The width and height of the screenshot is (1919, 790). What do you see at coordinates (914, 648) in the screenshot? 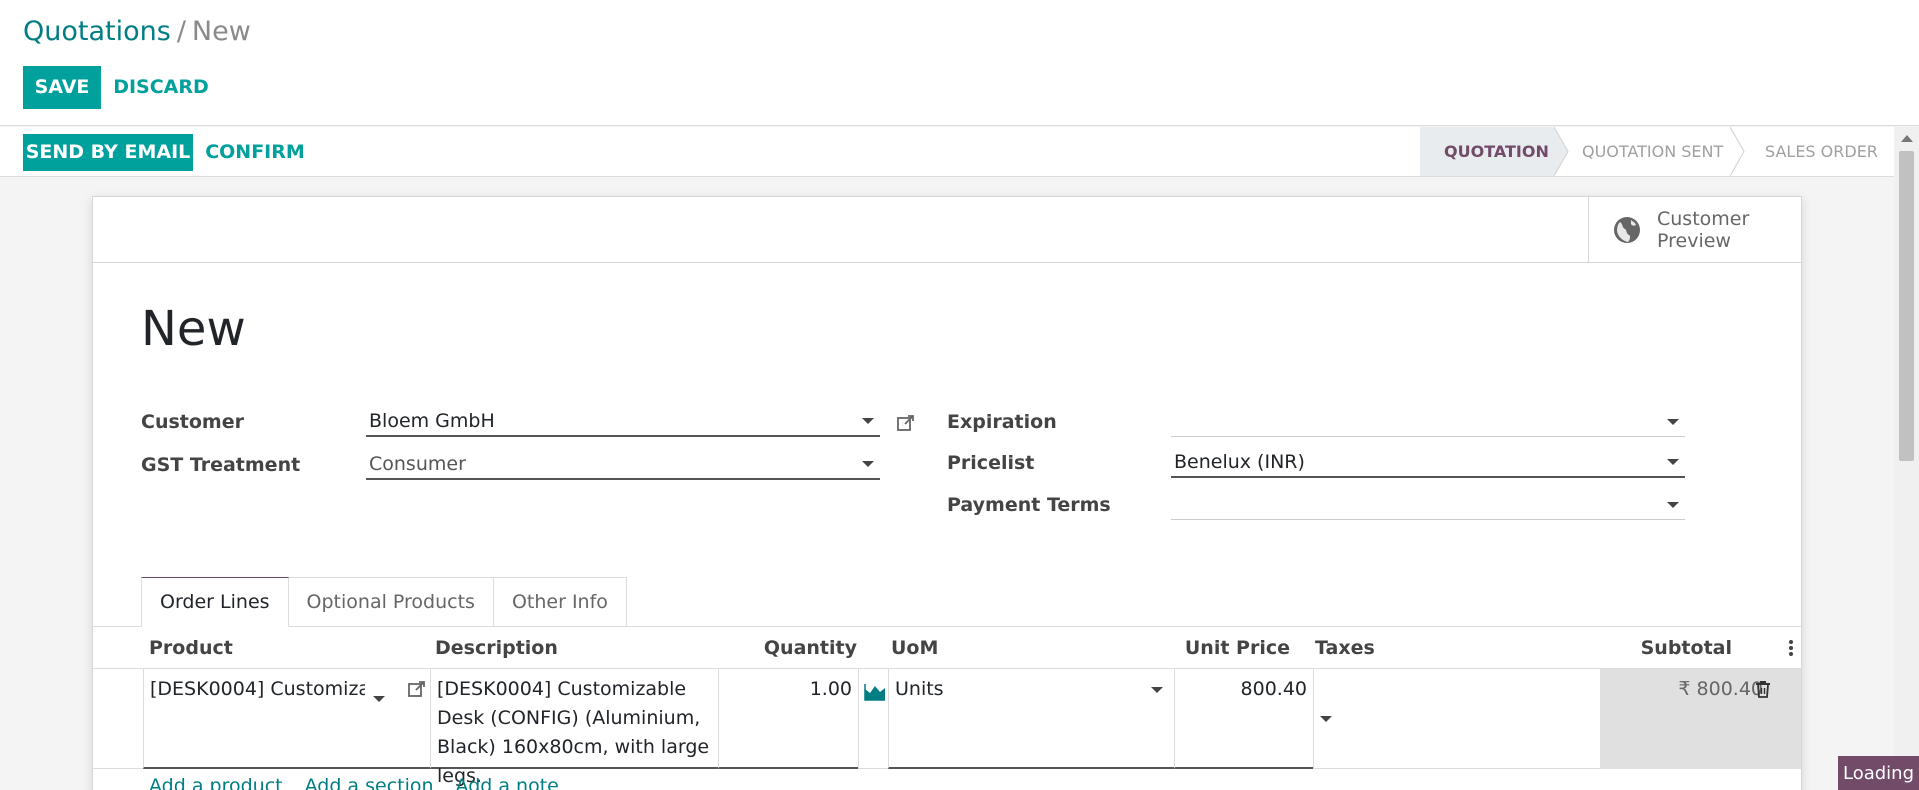
I see `column-uom: UoM` at bounding box center [914, 648].